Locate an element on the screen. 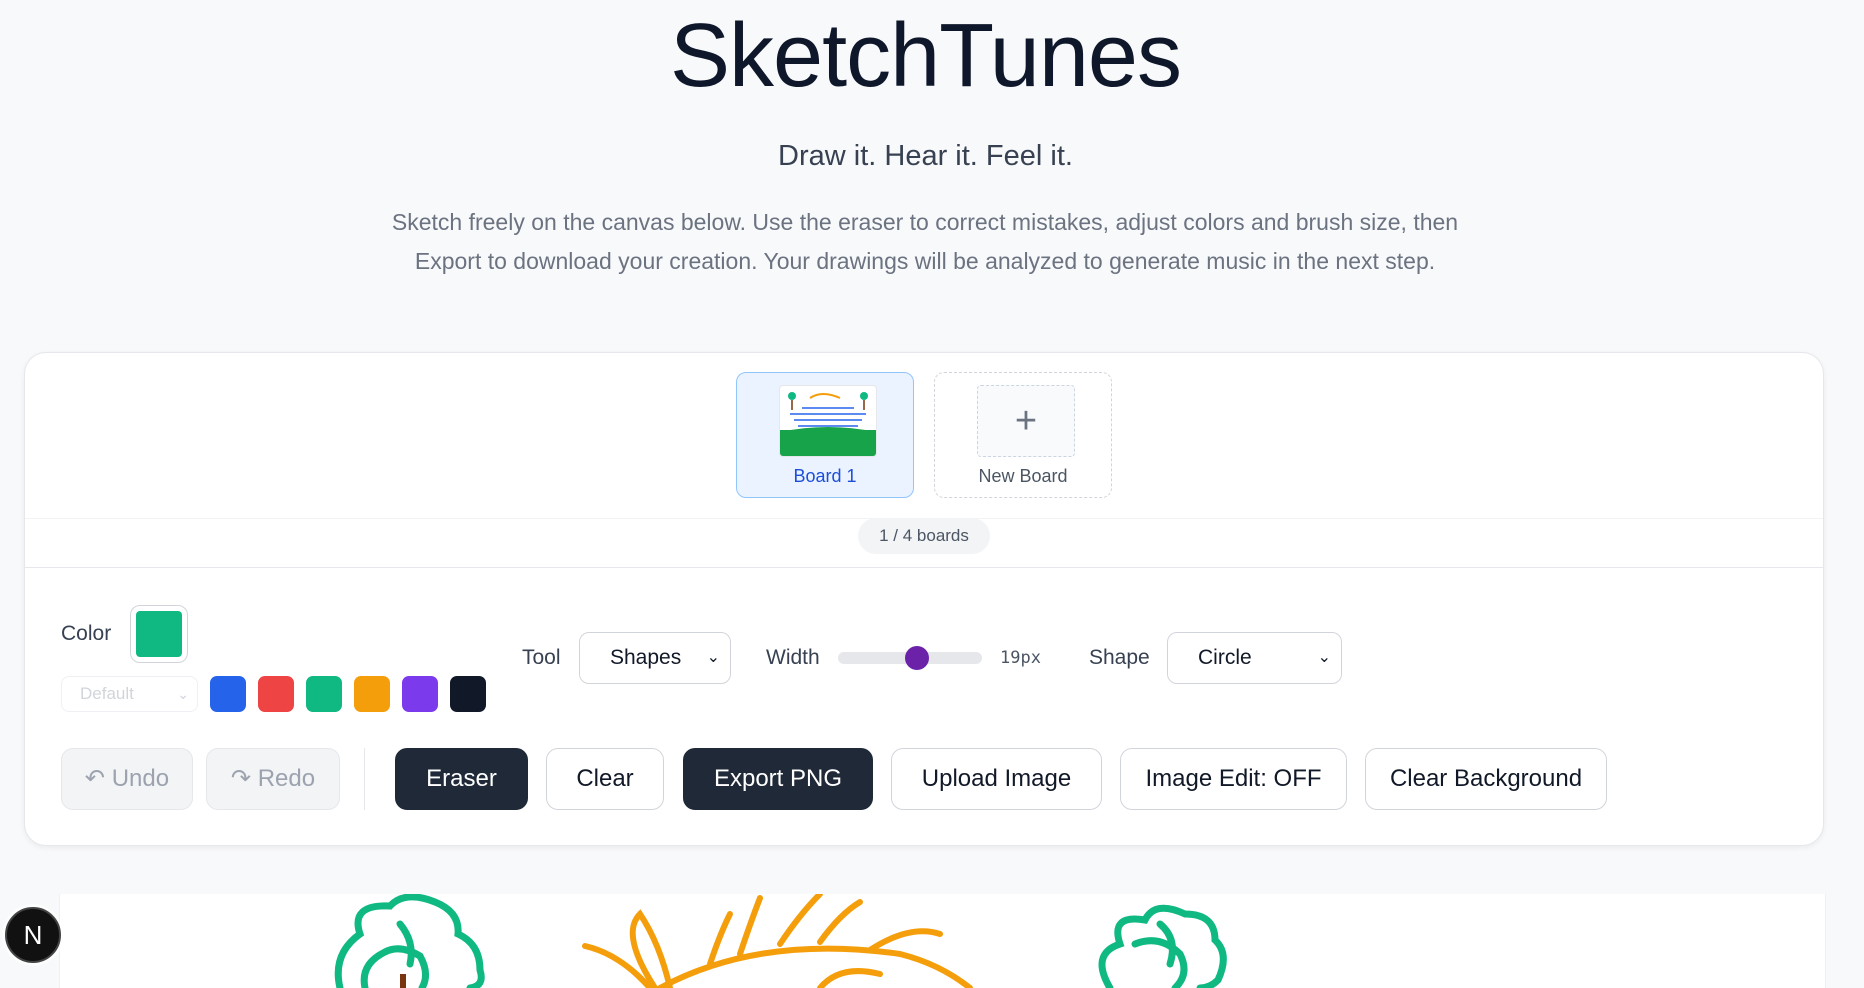 The image size is (1864, 988). redo-button: ↷ Redo is located at coordinates (273, 779).